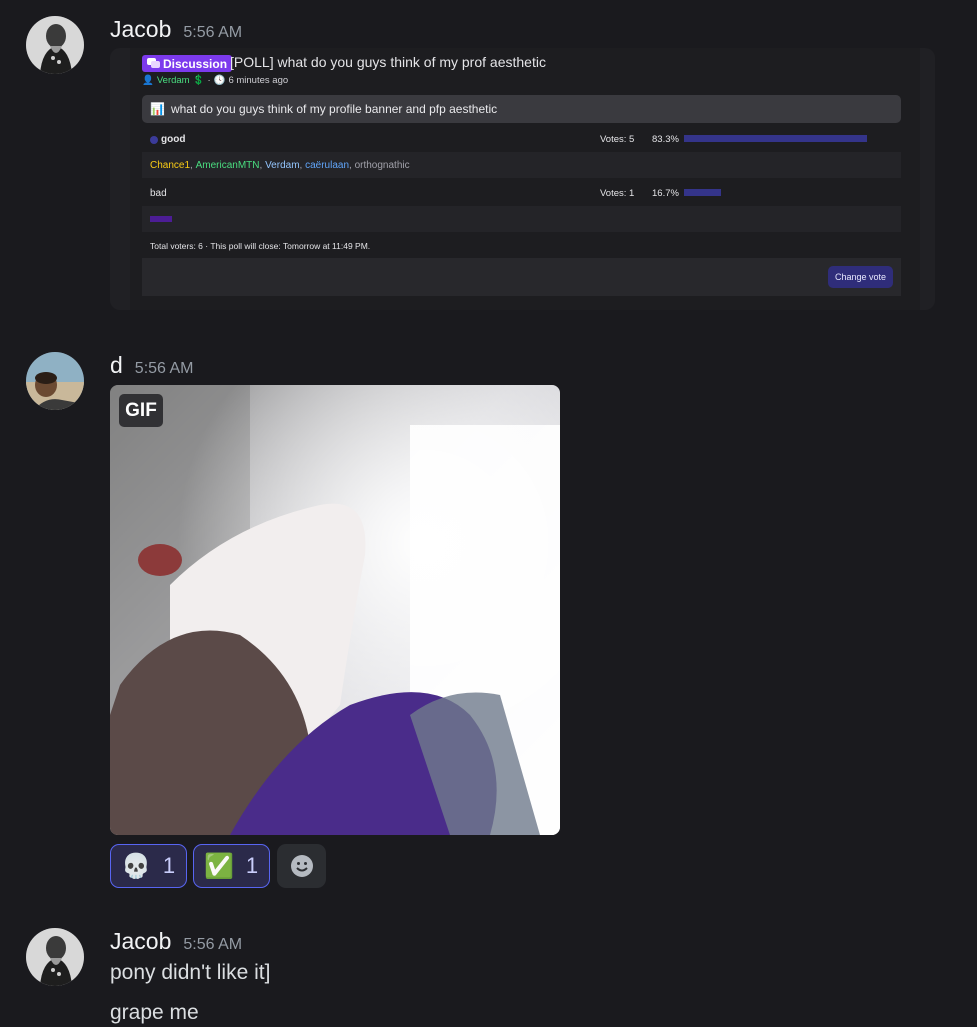 The width and height of the screenshot is (977, 1027). What do you see at coordinates (521, 193) in the screenshot?
I see `poll-option-bad: bad Votes: 1 16.7%` at bounding box center [521, 193].